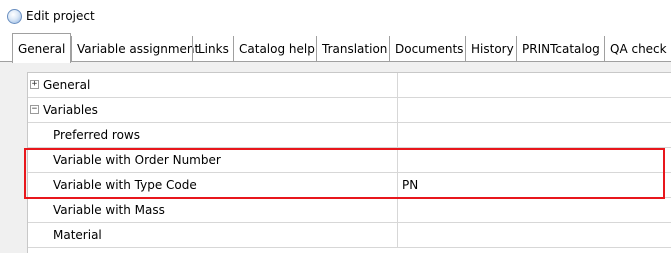 The width and height of the screenshot is (671, 253). I want to click on group-row-variables: − Variables, so click(349, 110).